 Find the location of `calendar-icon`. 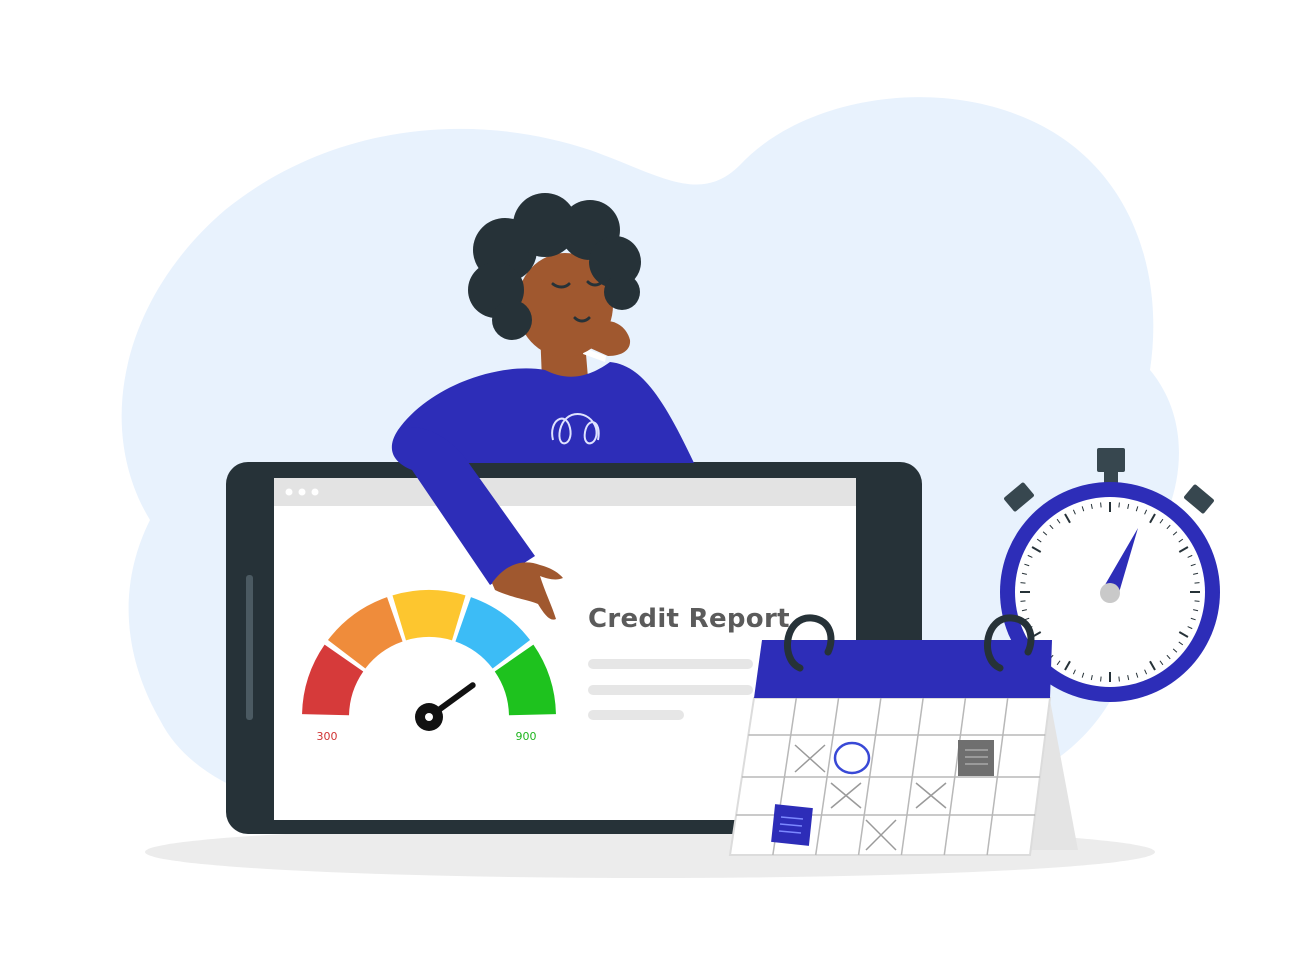

calendar-icon is located at coordinates (903, 735).